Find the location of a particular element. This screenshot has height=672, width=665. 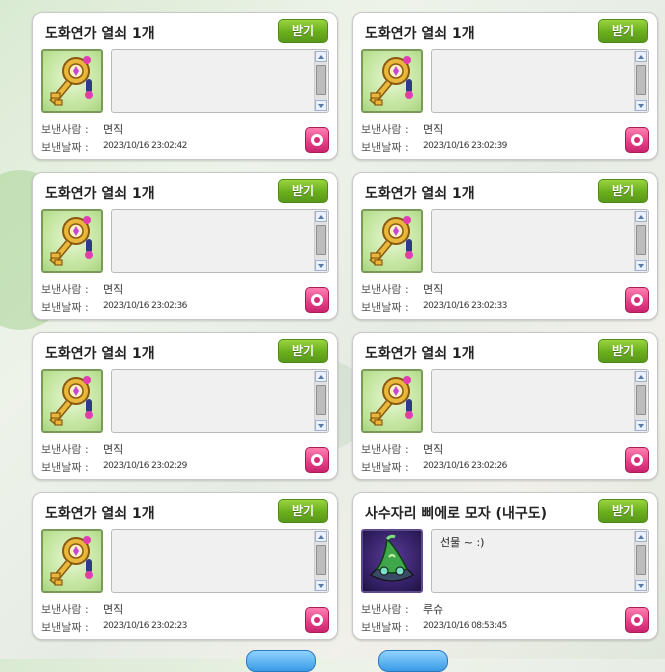

sent-date: 2023/10/16 23:02:42 is located at coordinates (145, 146).